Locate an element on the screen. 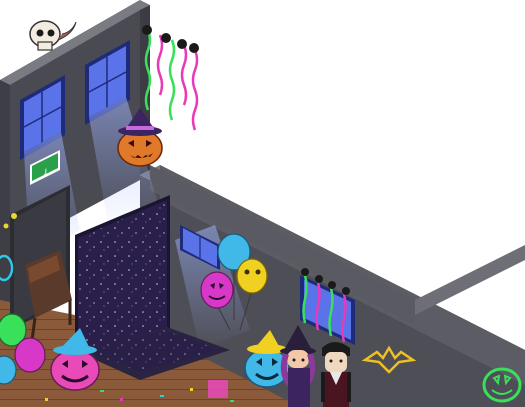 The width and height of the screenshot is (525, 407). exit-sign-arrow: ↓ is located at coordinates (46, 173).